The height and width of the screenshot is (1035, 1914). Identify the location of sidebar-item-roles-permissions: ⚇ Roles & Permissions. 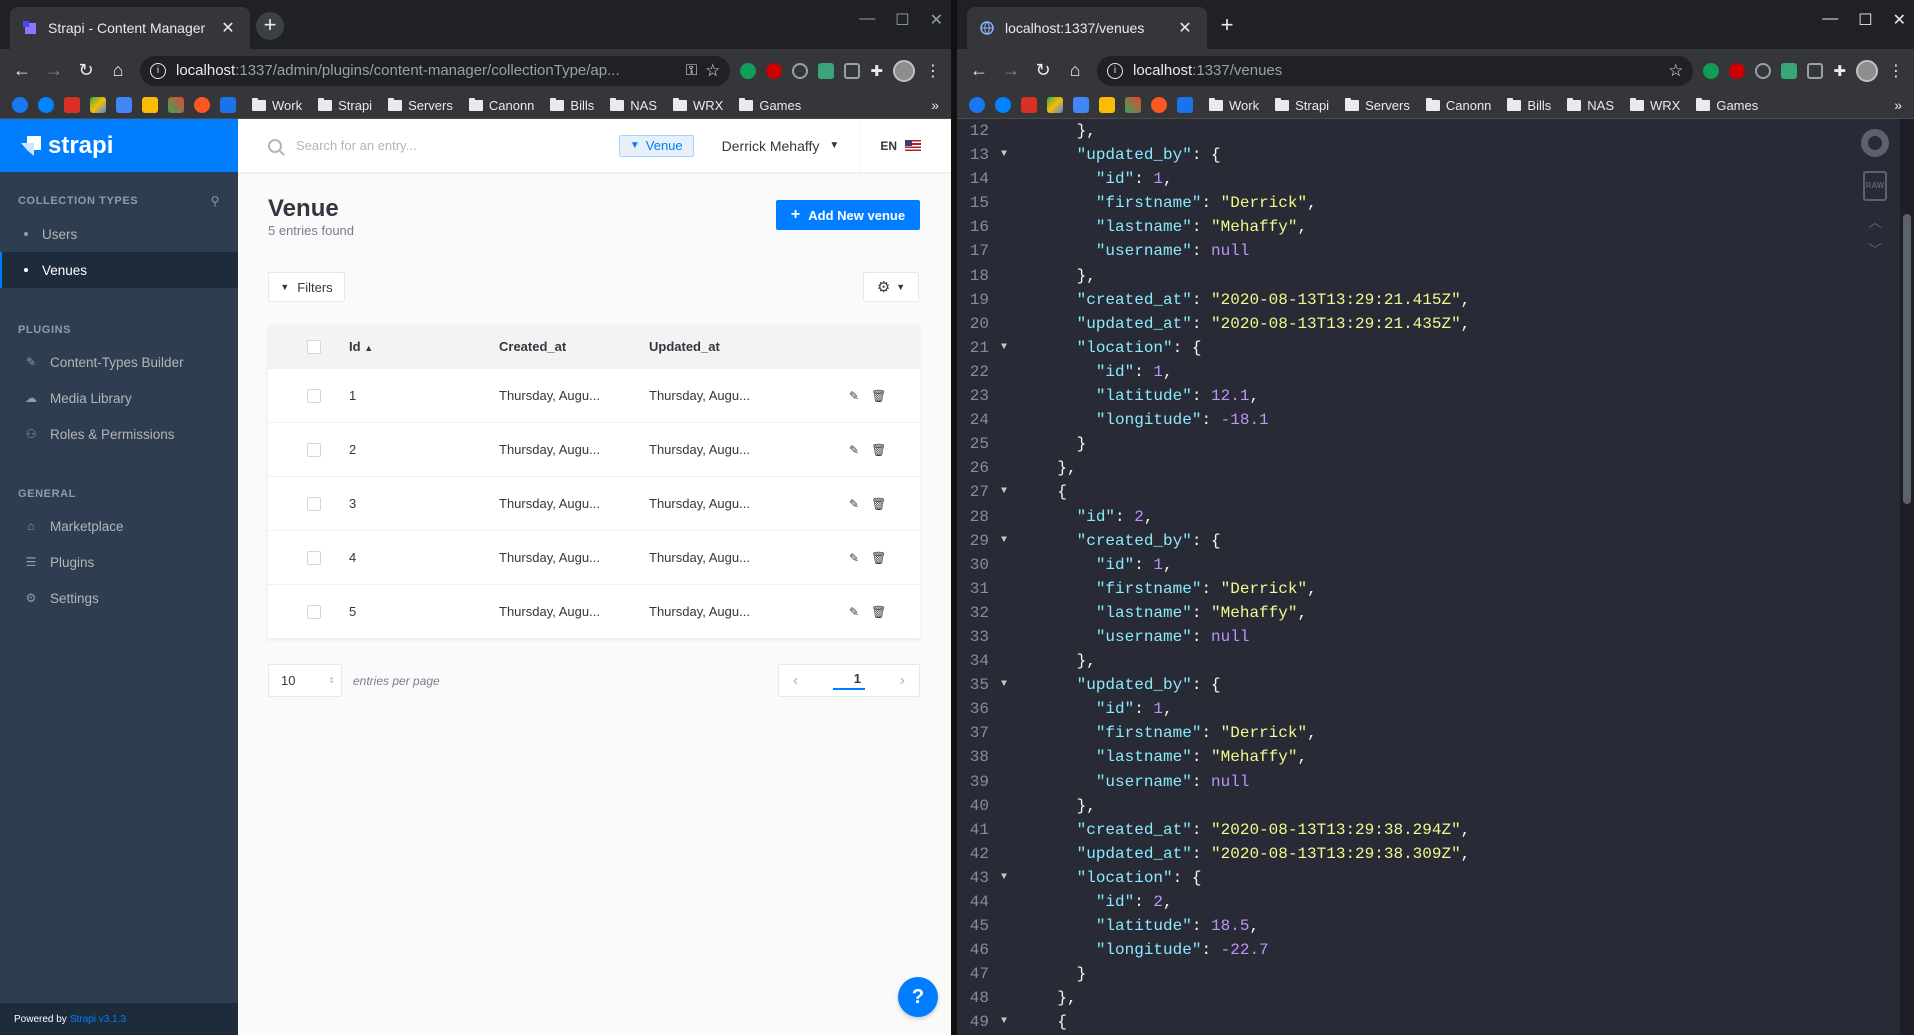
(119, 434).